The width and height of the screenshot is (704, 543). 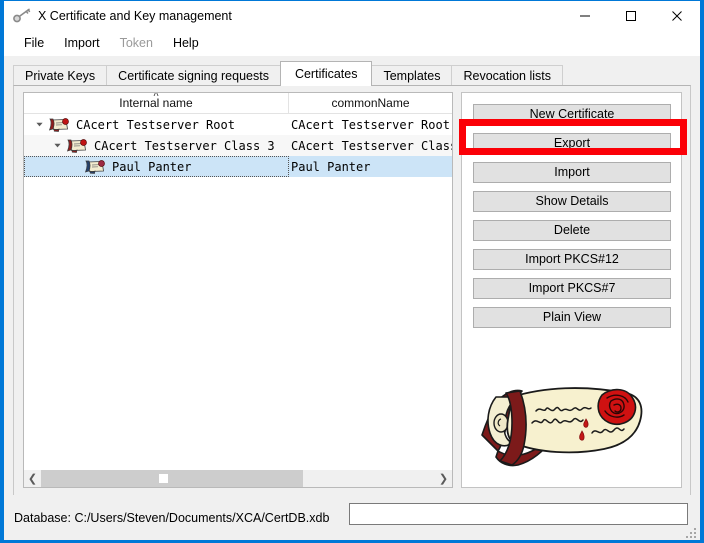 I want to click on plain-view-button: Plain View, so click(x=572, y=317).